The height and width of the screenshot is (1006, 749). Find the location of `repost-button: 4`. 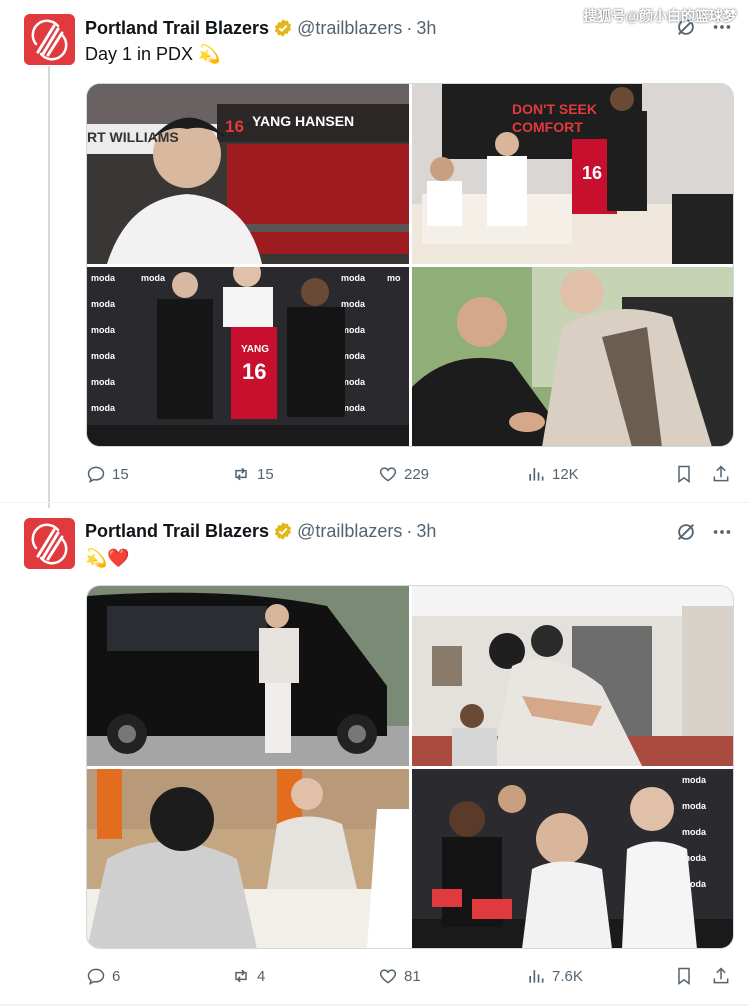

repost-button: 4 is located at coordinates (248, 976).